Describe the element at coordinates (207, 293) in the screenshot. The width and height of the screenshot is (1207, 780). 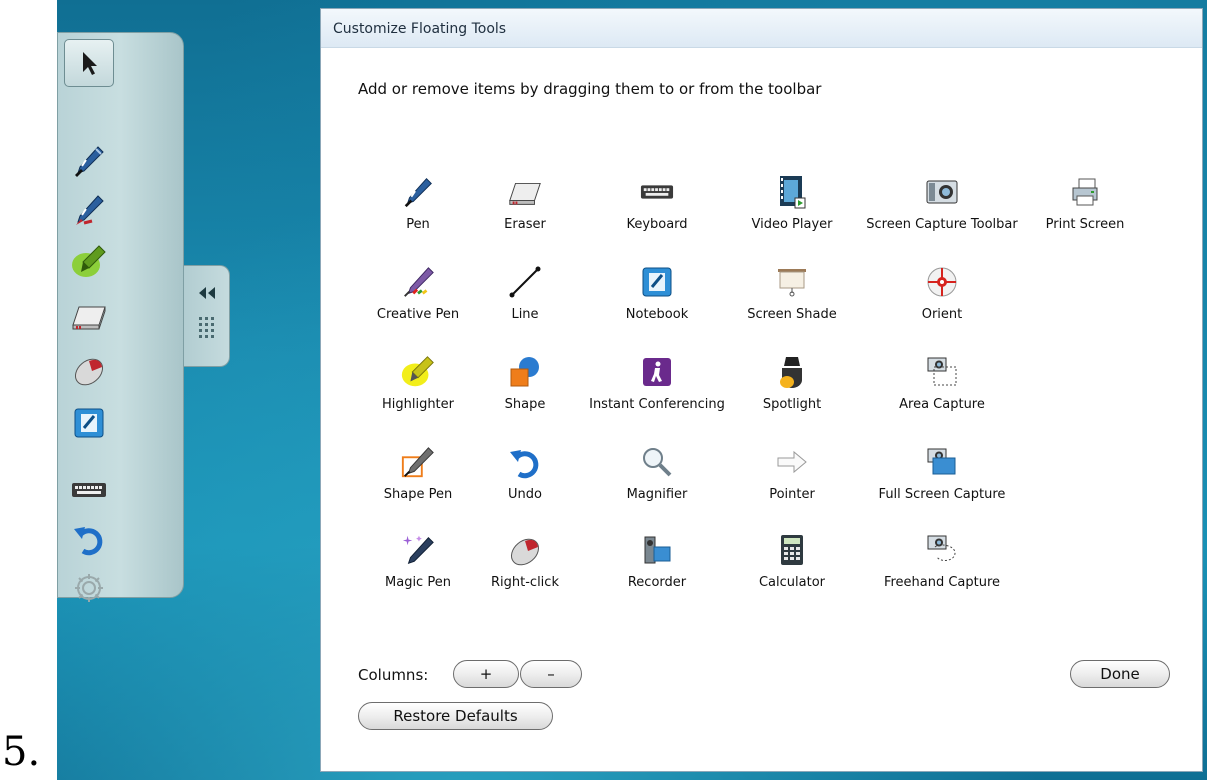
I see `double-chevron-left-icon` at that location.